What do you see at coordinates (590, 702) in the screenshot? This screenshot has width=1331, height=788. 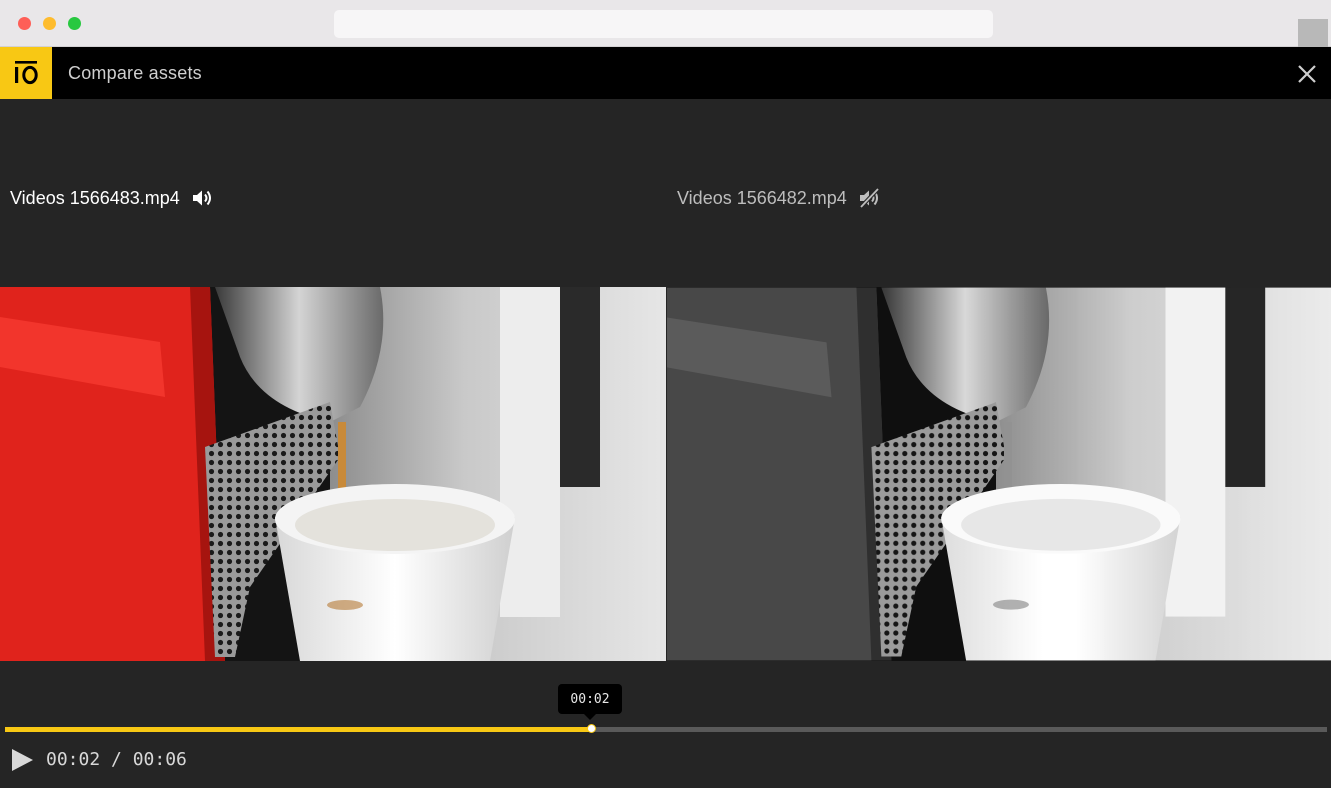 I see `time-tooltip: 00:02` at bounding box center [590, 702].